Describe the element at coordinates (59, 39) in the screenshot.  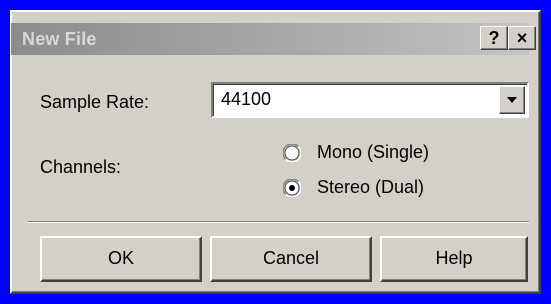
I see `dialog-title: New File` at that location.